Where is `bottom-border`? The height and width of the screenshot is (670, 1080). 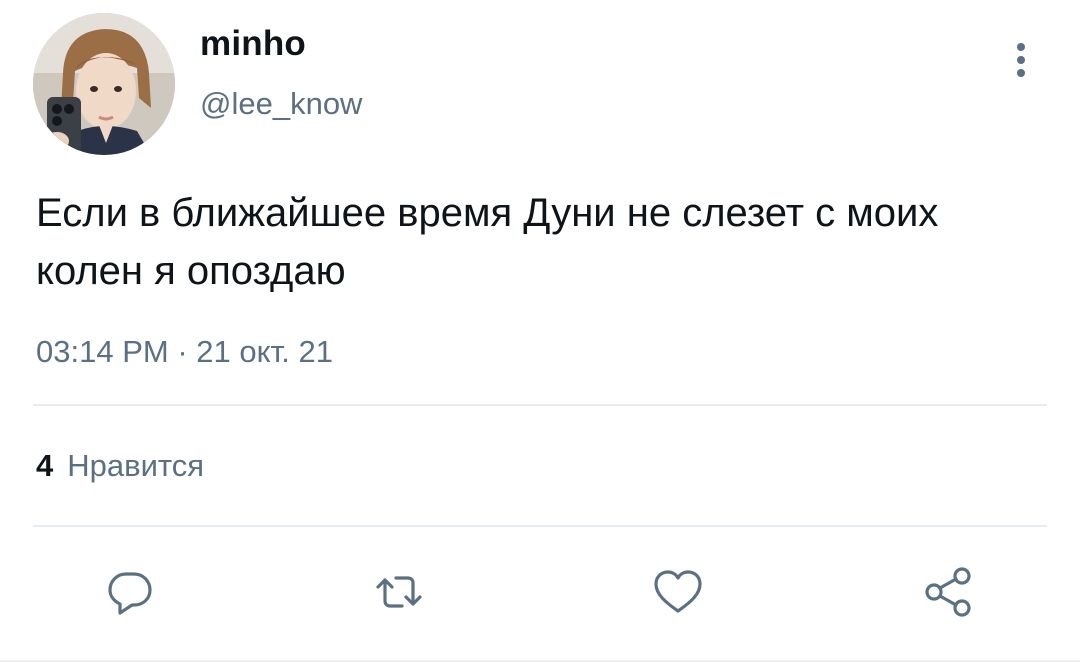
bottom-border is located at coordinates (540, 661).